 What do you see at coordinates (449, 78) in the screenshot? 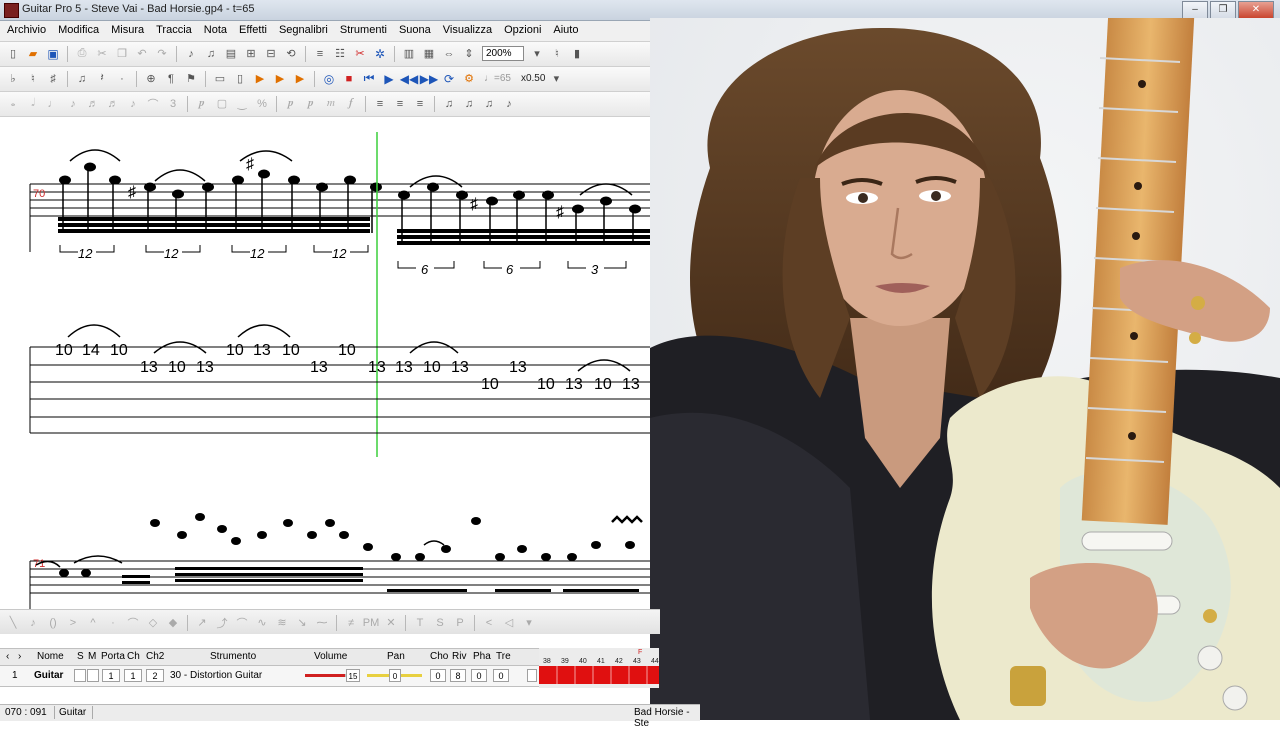
I see `loop-icon: ⟳` at bounding box center [449, 78].